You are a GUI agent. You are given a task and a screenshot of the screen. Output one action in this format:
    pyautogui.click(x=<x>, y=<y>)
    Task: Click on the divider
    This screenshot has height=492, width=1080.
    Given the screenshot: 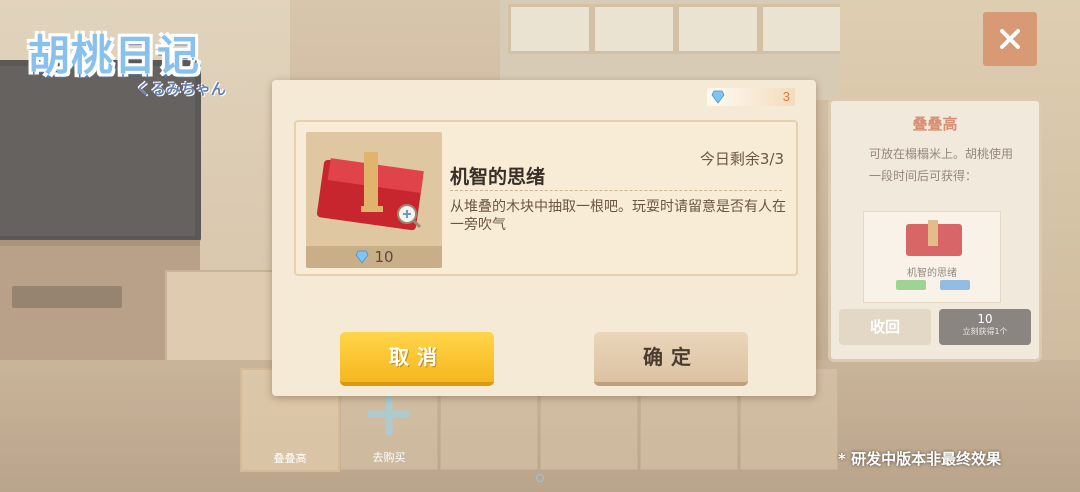 What is the action you would take?
    pyautogui.click(x=616, y=190)
    